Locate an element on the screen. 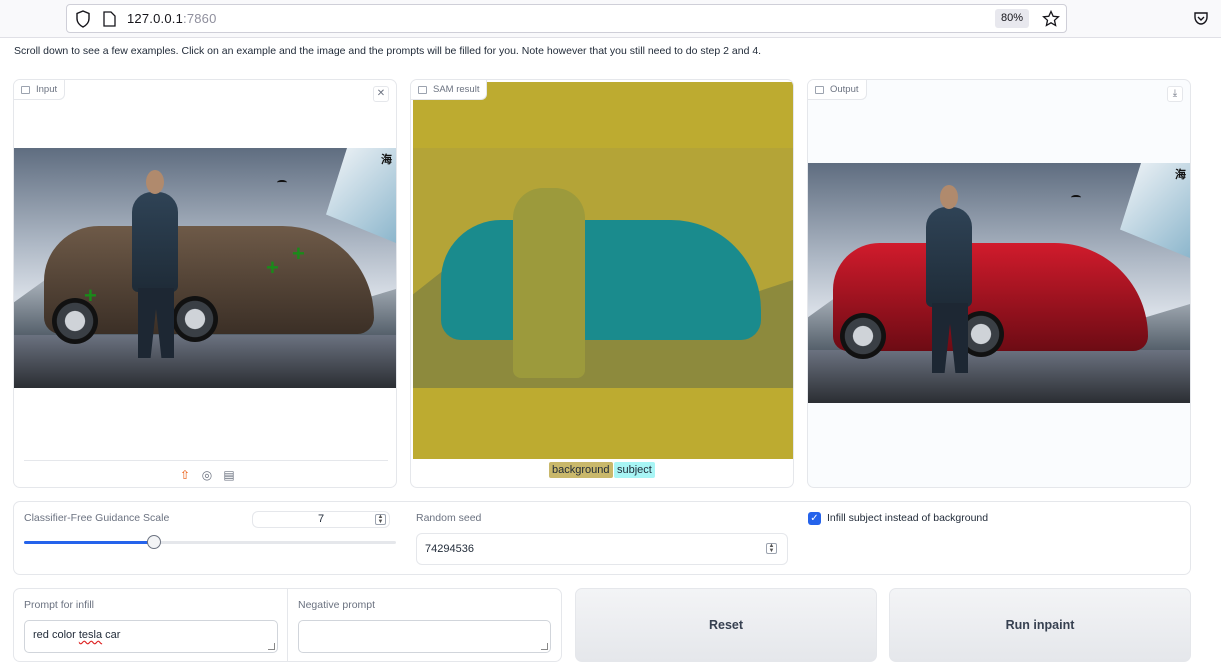  close-icon: ✕ is located at coordinates (381, 94).